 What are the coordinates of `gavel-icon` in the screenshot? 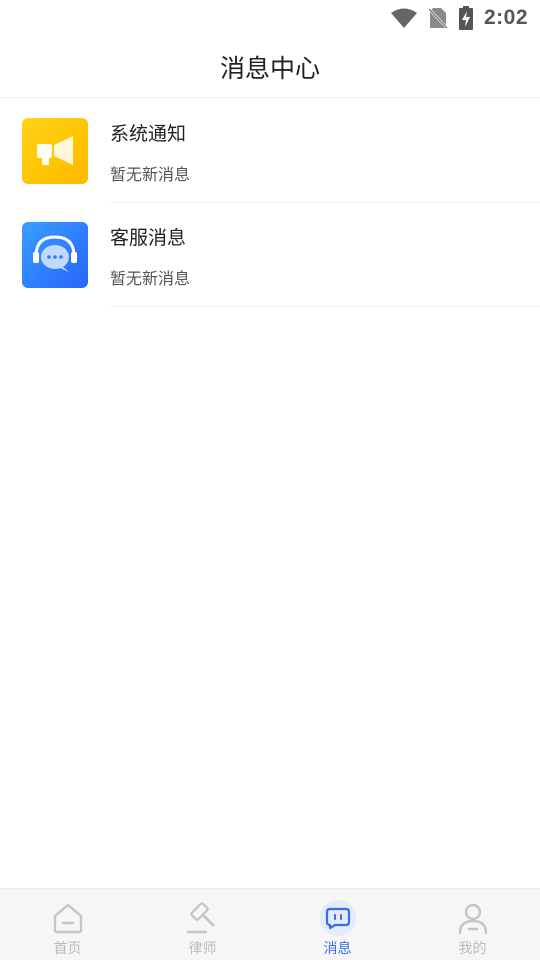 It's located at (203, 918).